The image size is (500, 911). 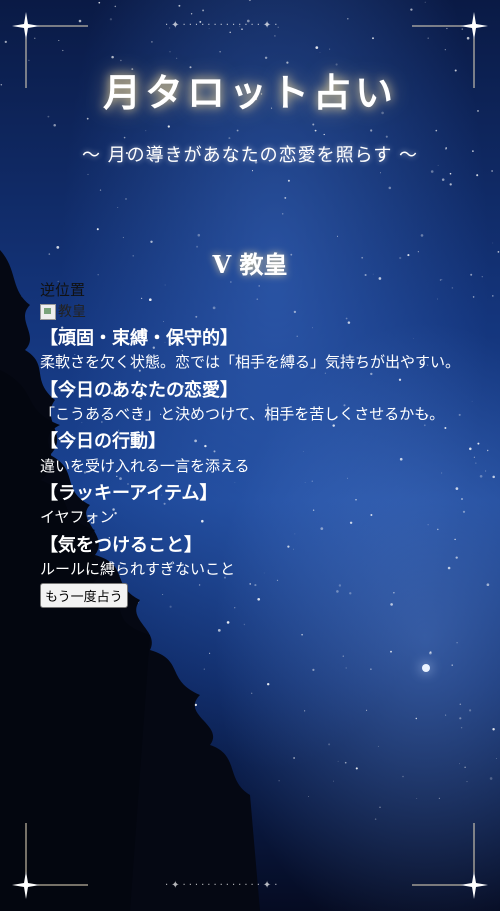 What do you see at coordinates (77, 517) in the screenshot?
I see `section-body: イヤフォン` at bounding box center [77, 517].